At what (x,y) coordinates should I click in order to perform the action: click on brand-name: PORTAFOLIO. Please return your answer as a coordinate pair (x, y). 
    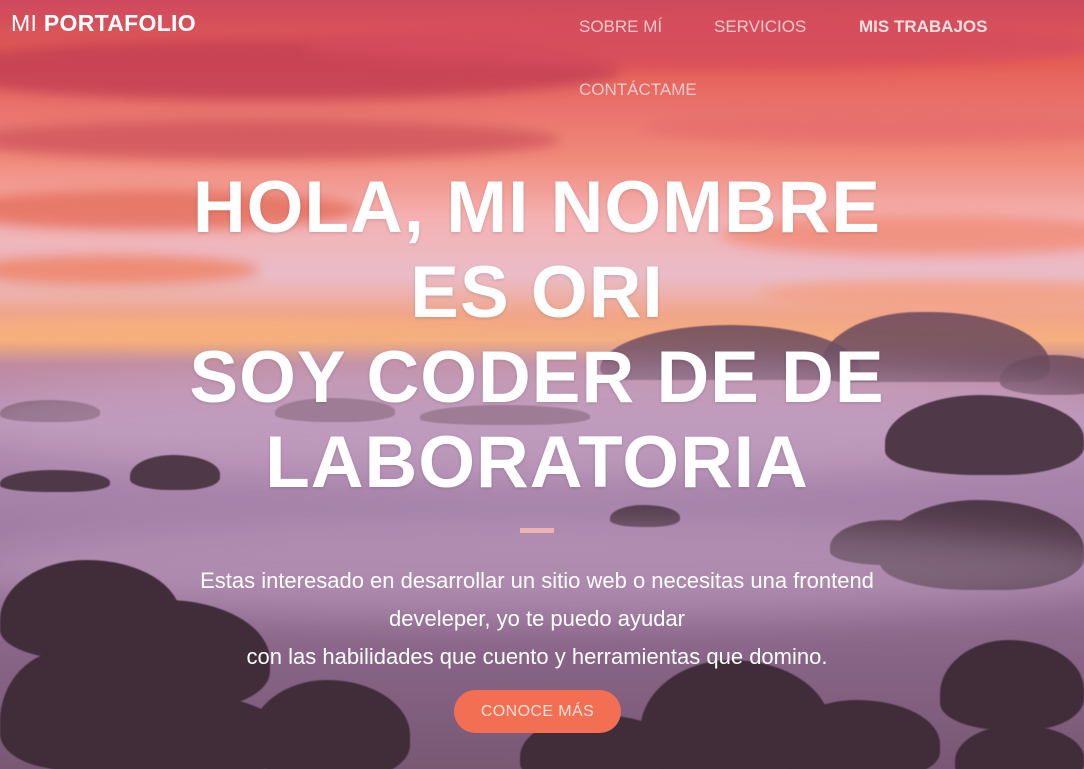
    Looking at the image, I should click on (119, 23).